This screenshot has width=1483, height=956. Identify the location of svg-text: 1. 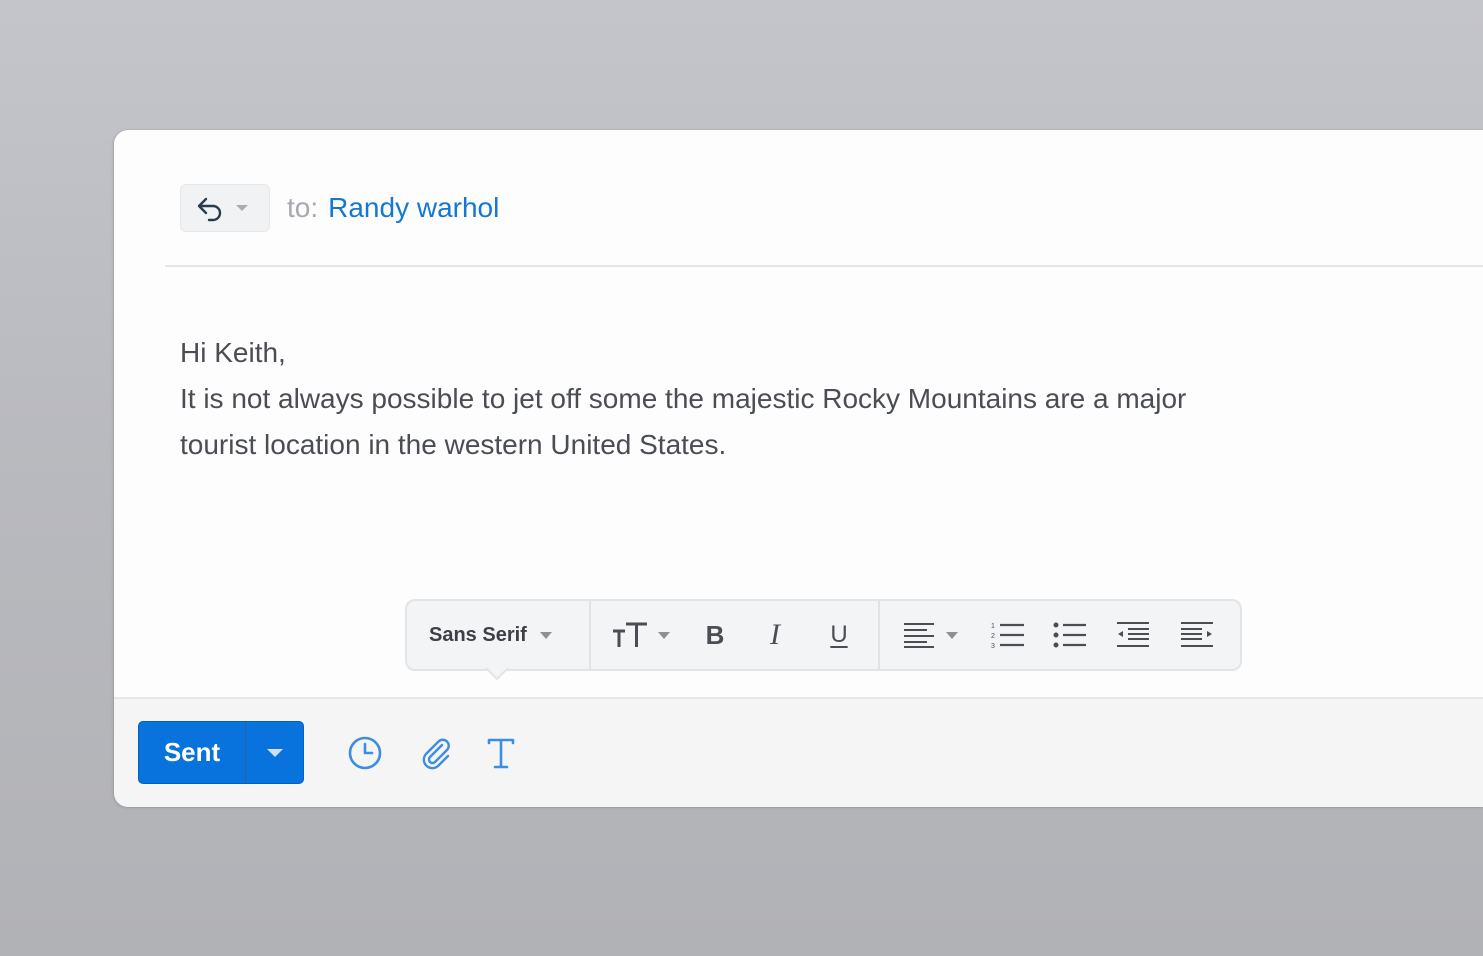
(993, 626).